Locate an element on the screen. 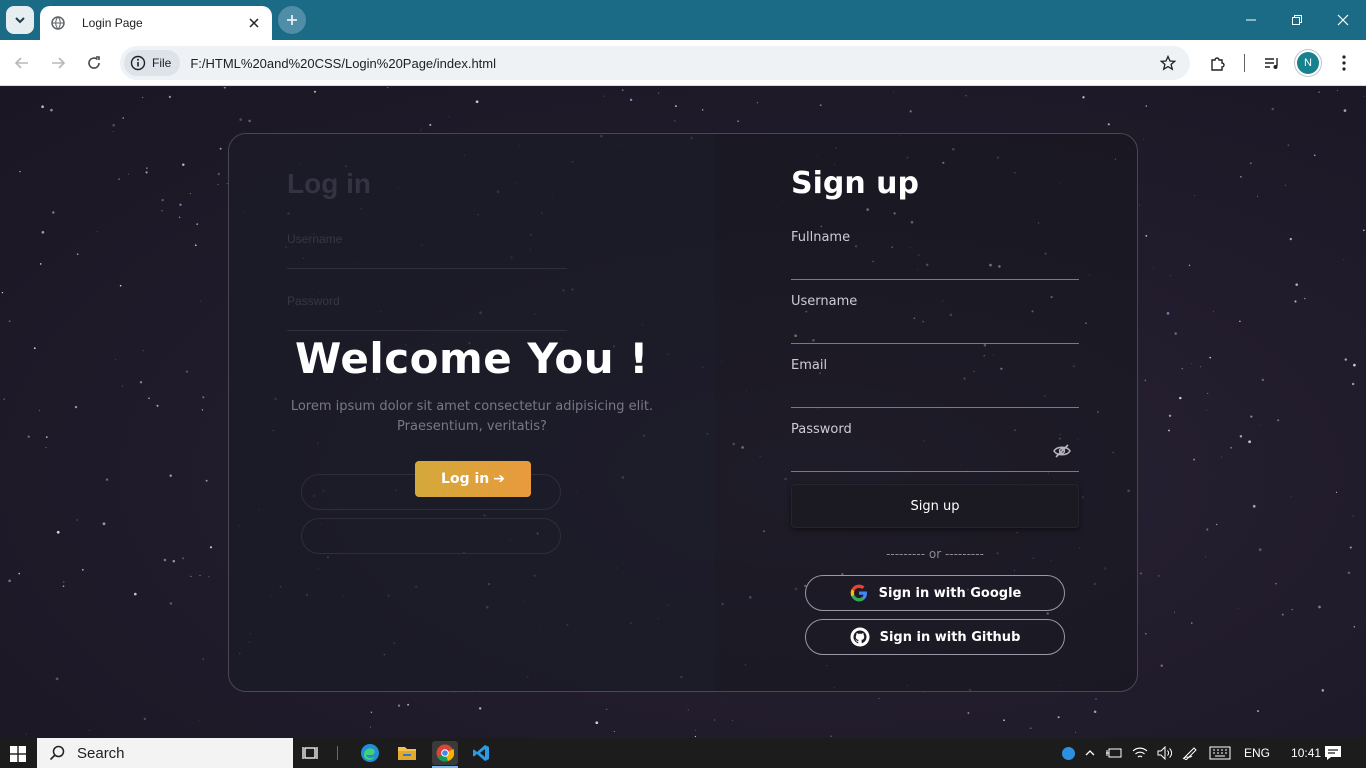  bookmark-star-button is located at coordinates (1168, 63).